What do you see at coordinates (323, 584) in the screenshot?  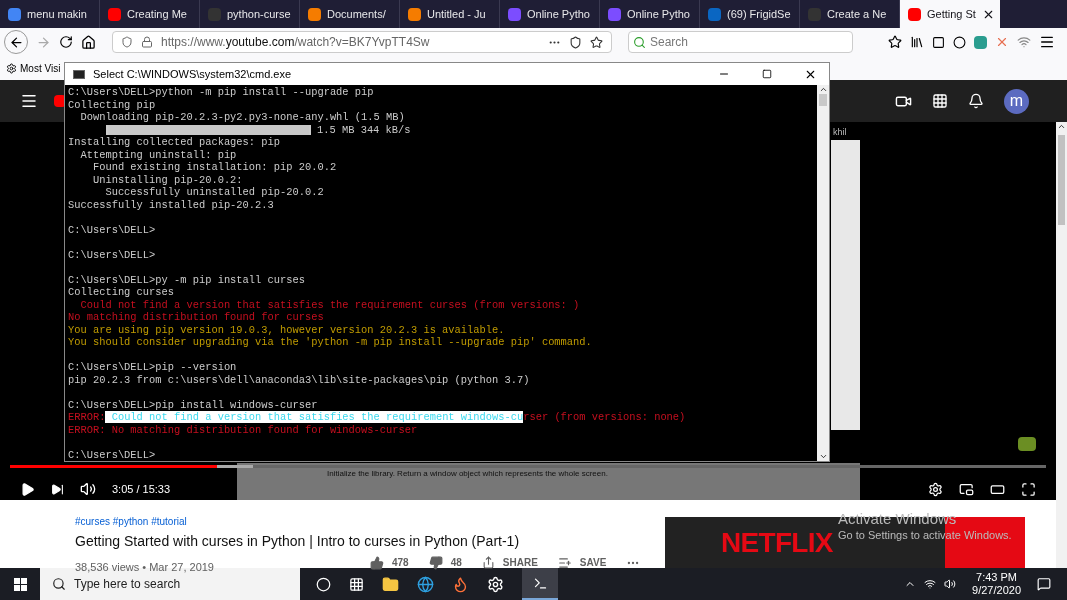 I see `cortana-icon` at bounding box center [323, 584].